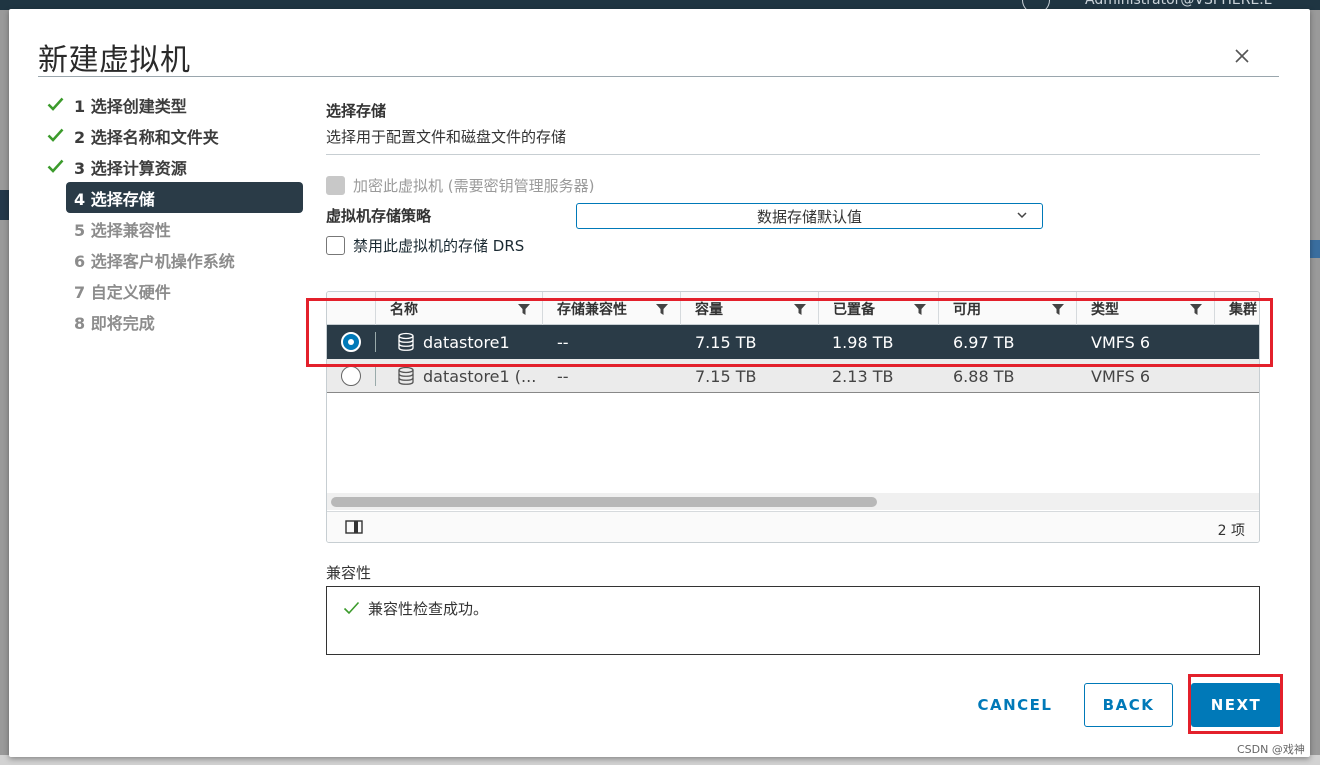 Image resolution: width=1320 pixels, height=765 pixels. What do you see at coordinates (114, 60) in the screenshot?
I see `dialog-title: 新建虚拟机` at bounding box center [114, 60].